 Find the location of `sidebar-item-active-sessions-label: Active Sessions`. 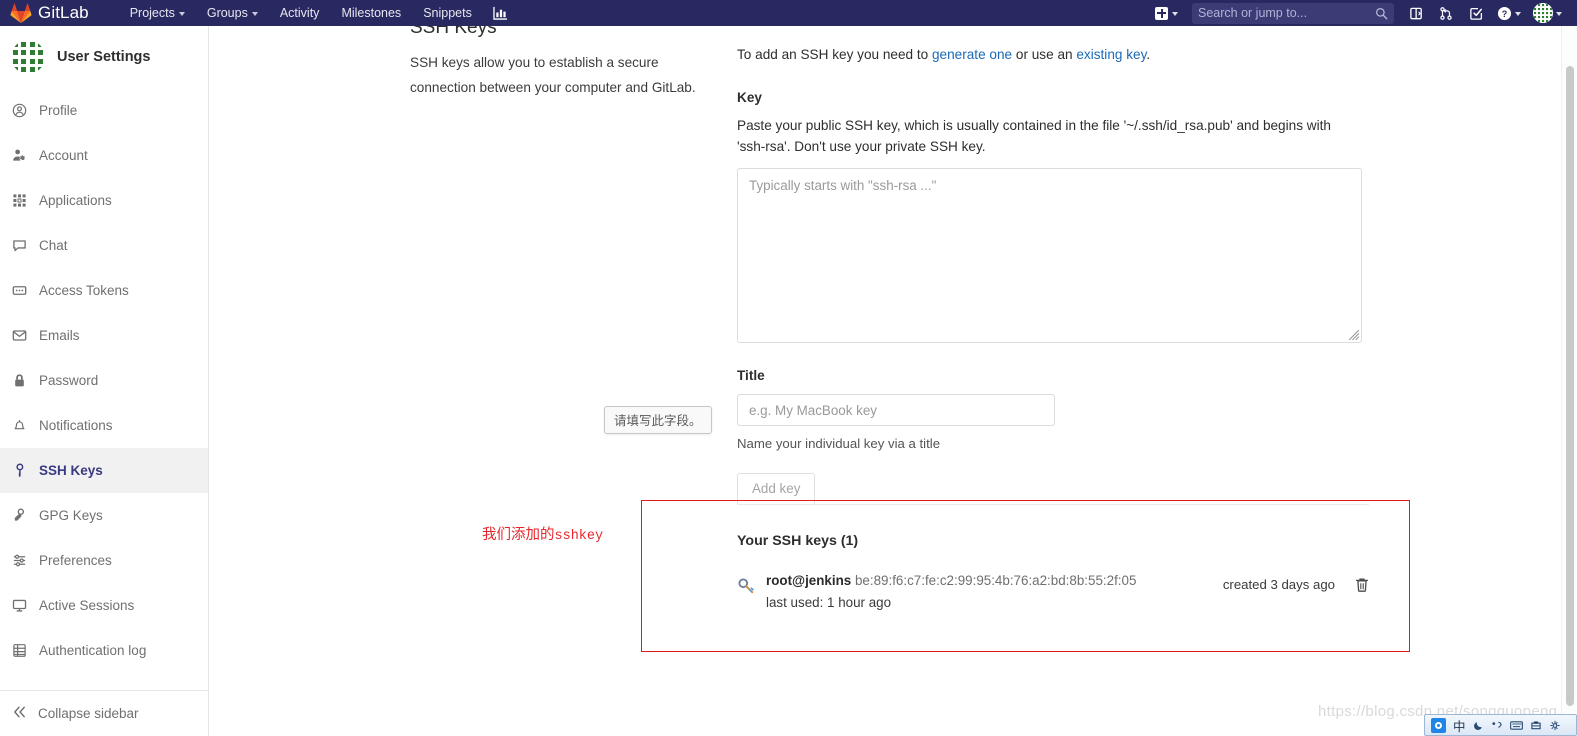

sidebar-item-active-sessions-label: Active Sessions is located at coordinates (87, 605).